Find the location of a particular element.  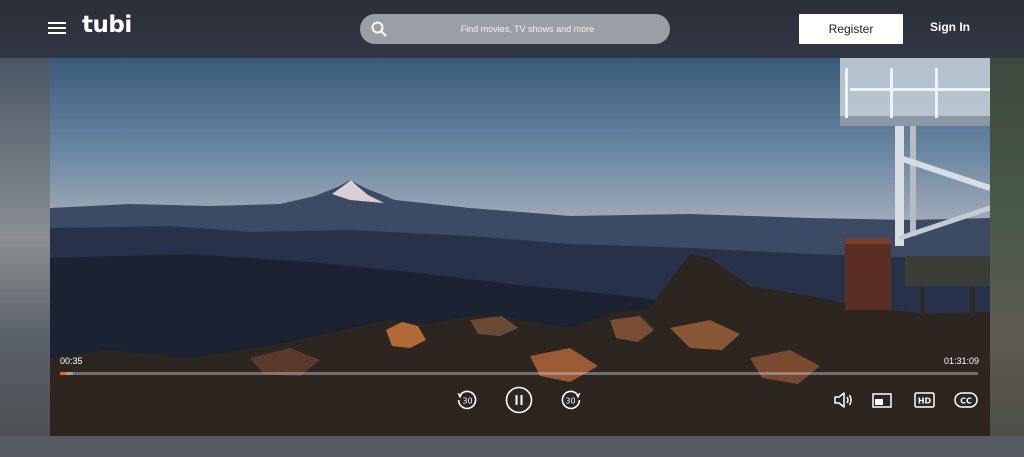

rewind-30-label: 30 is located at coordinates (467, 401).